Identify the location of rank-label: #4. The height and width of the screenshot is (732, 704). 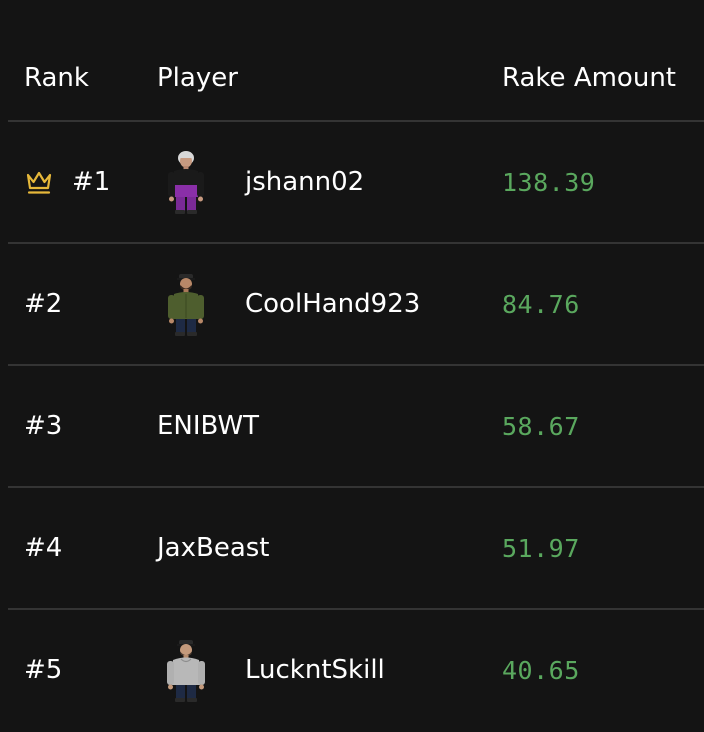
(43, 548).